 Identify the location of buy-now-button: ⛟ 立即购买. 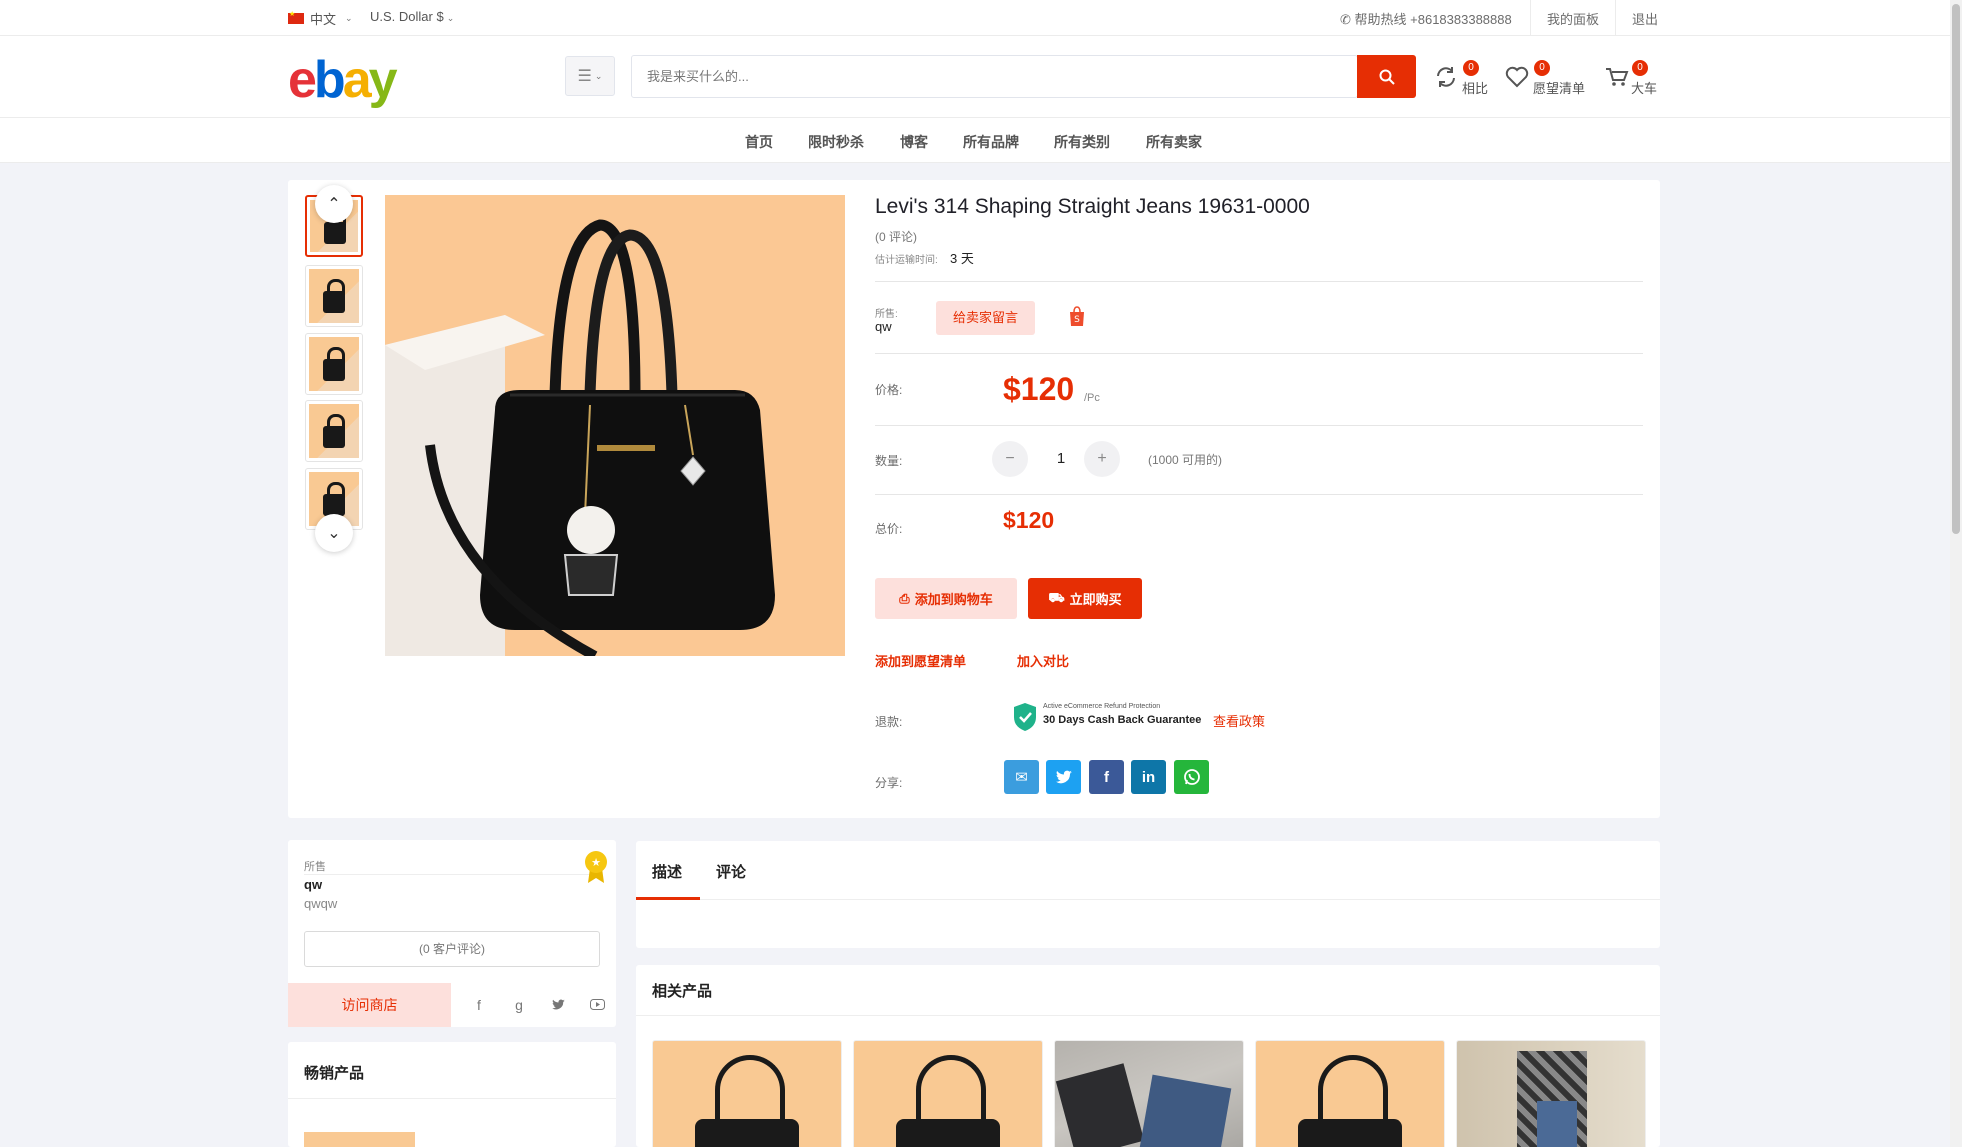
(1085, 598).